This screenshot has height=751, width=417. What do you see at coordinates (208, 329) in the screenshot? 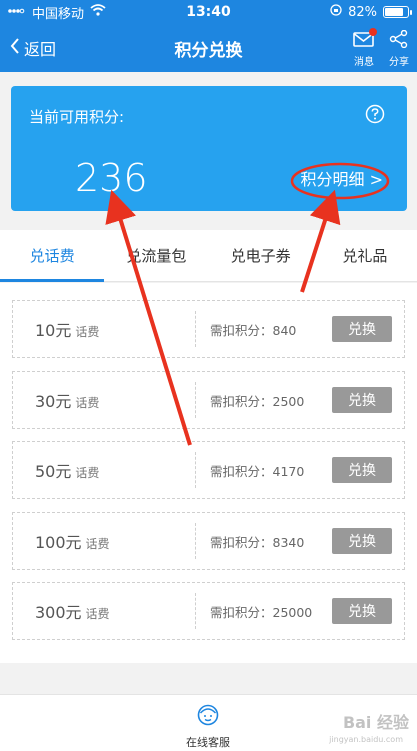
I see `list-item: 10元 话费 需扣积分：840 兑换` at bounding box center [208, 329].